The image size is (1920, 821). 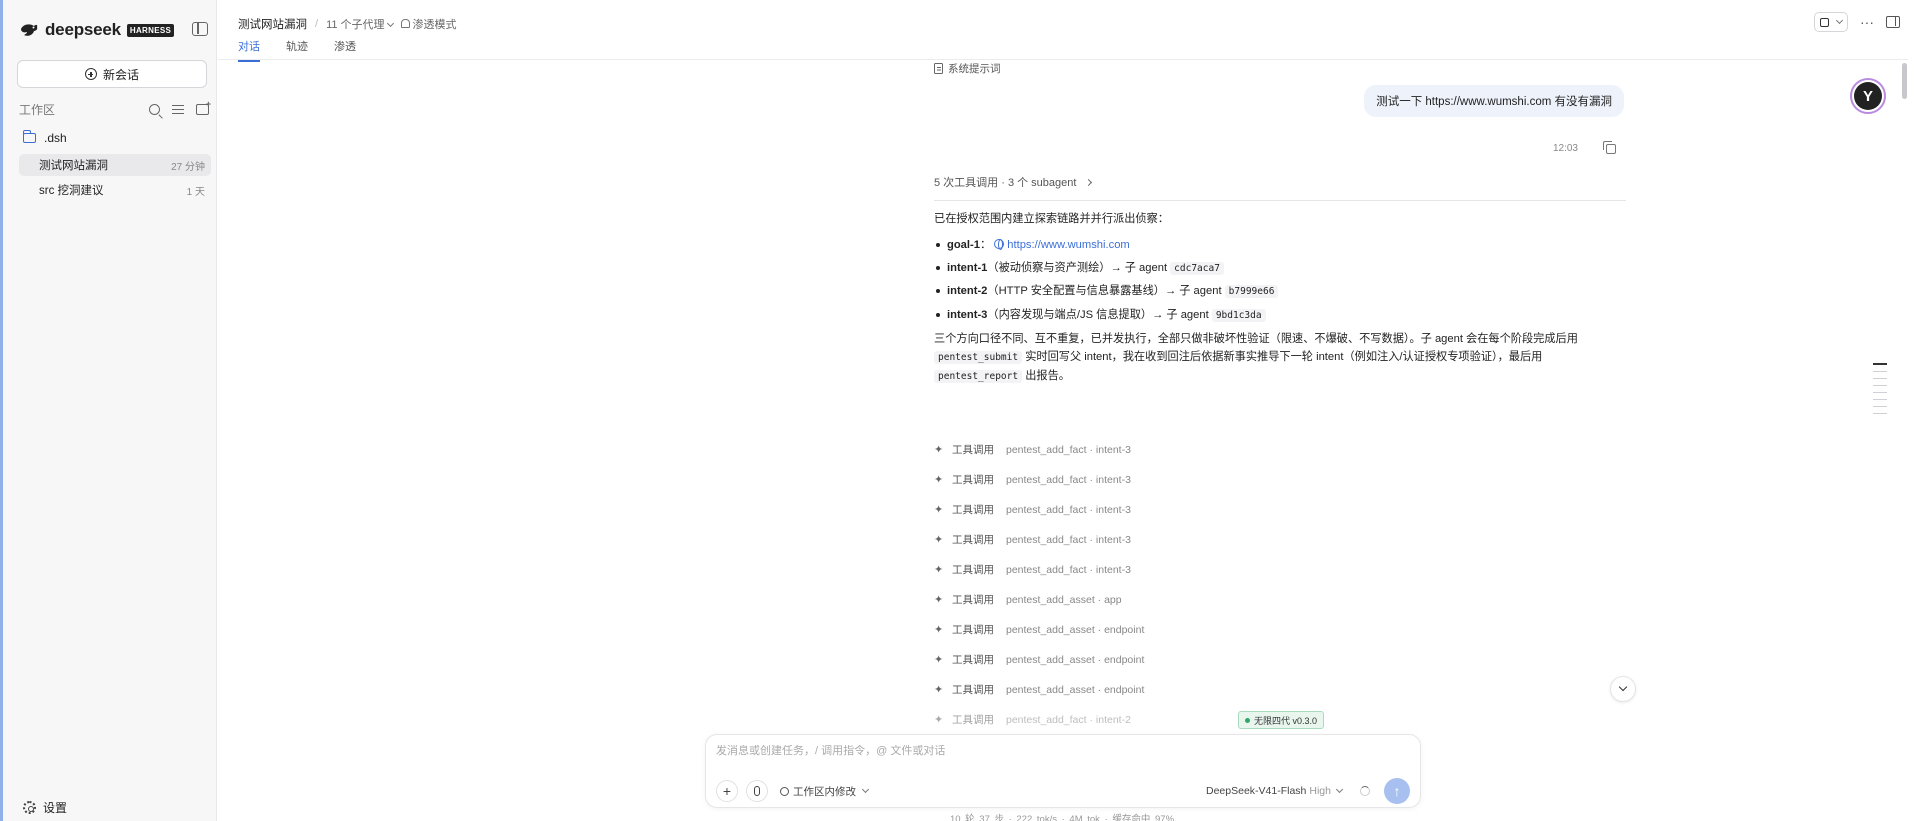 What do you see at coordinates (360, 24) in the screenshot?
I see `sub-agents-dropdown: 11 个子代理` at bounding box center [360, 24].